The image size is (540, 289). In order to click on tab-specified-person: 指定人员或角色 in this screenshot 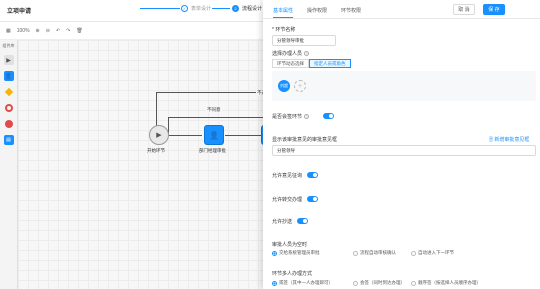, I will do `click(330, 63)`.